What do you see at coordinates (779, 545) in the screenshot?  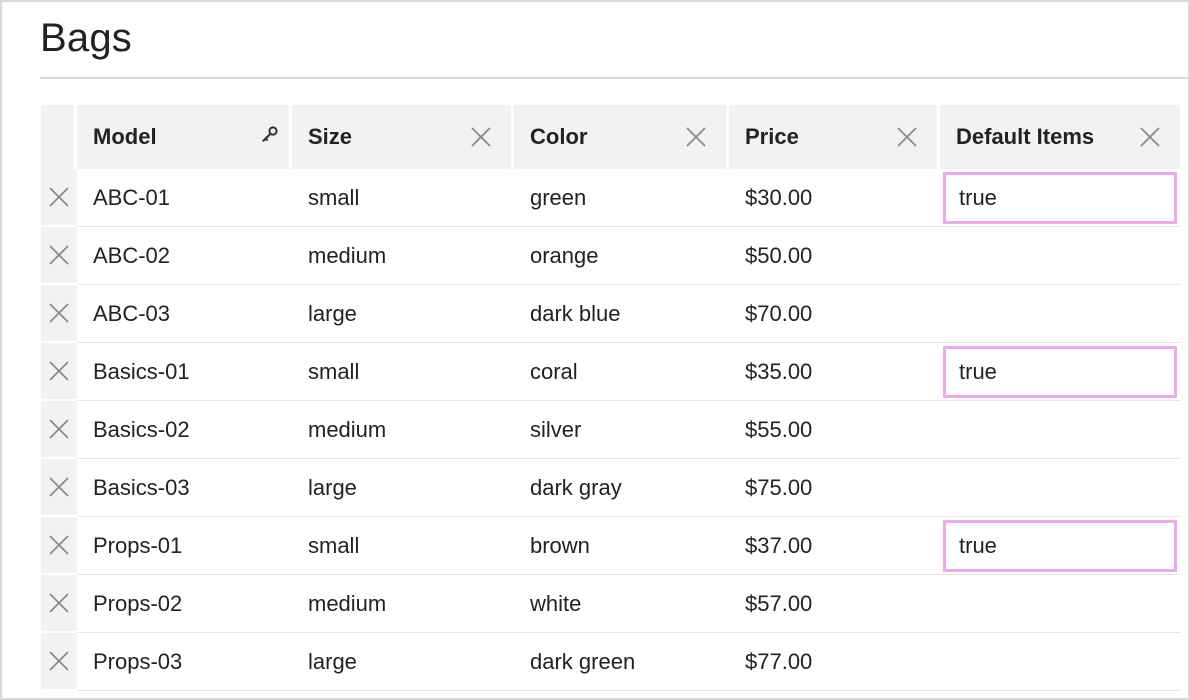 I see `cell-price-text: $37.00` at bounding box center [779, 545].